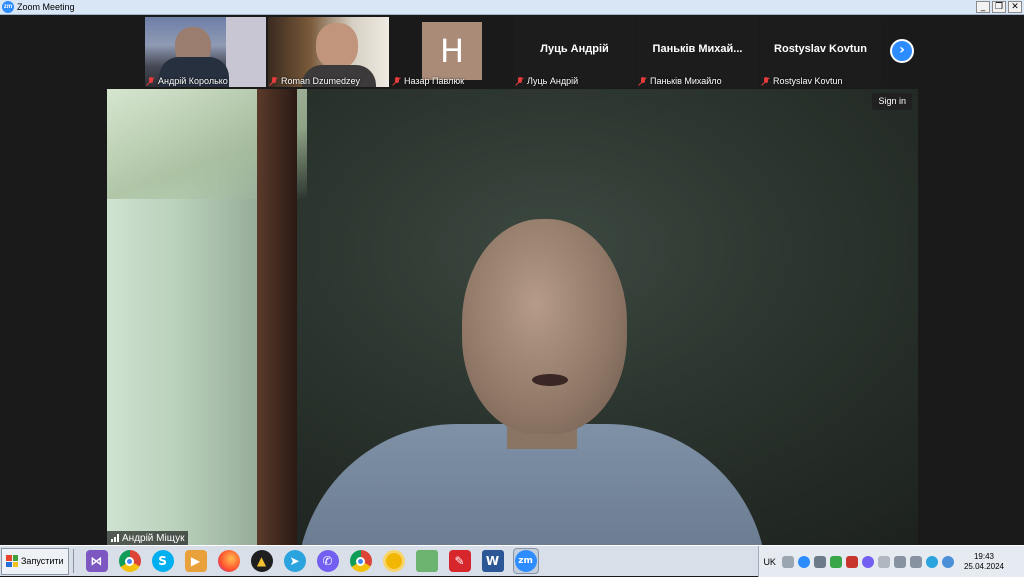  What do you see at coordinates (493, 561) in the screenshot?
I see `word-icon: W` at bounding box center [493, 561].